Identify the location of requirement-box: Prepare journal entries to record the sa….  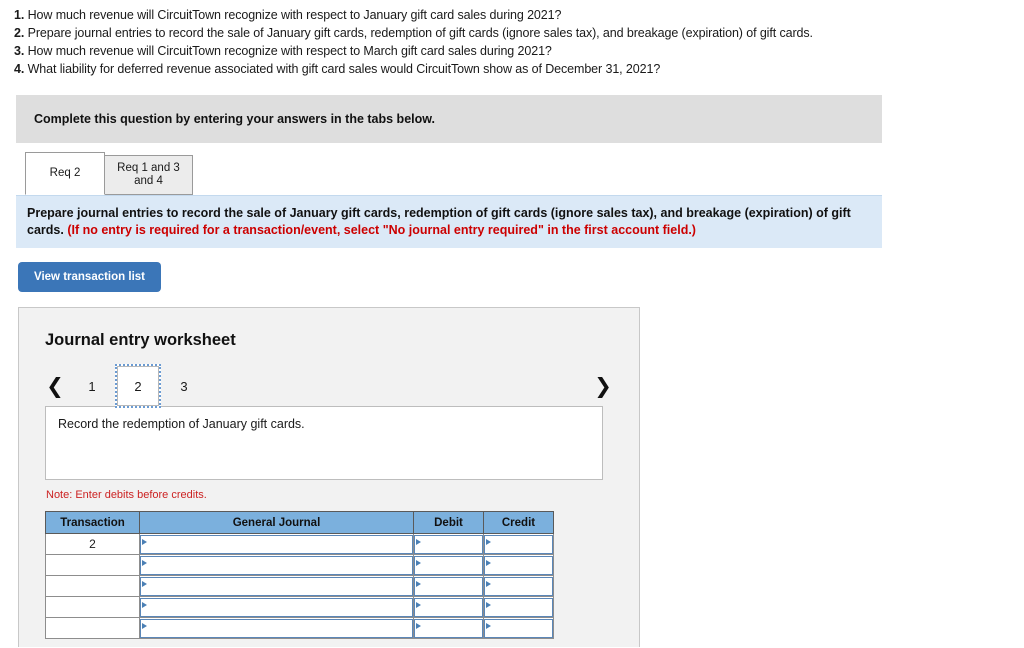
(449, 221).